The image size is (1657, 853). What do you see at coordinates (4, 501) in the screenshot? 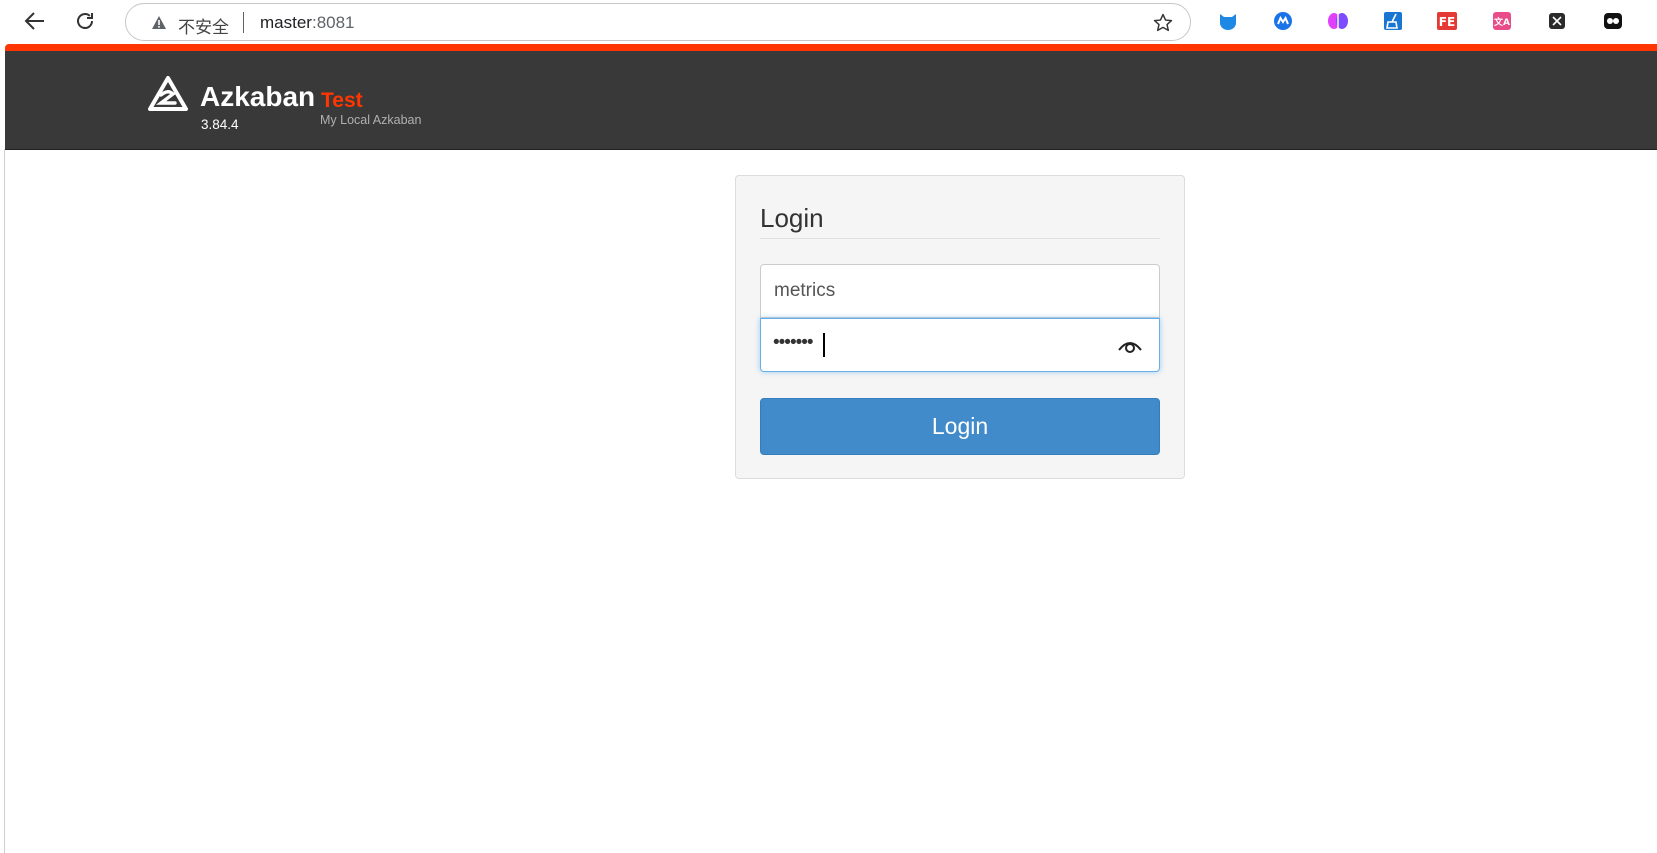
I see `page-border` at bounding box center [4, 501].